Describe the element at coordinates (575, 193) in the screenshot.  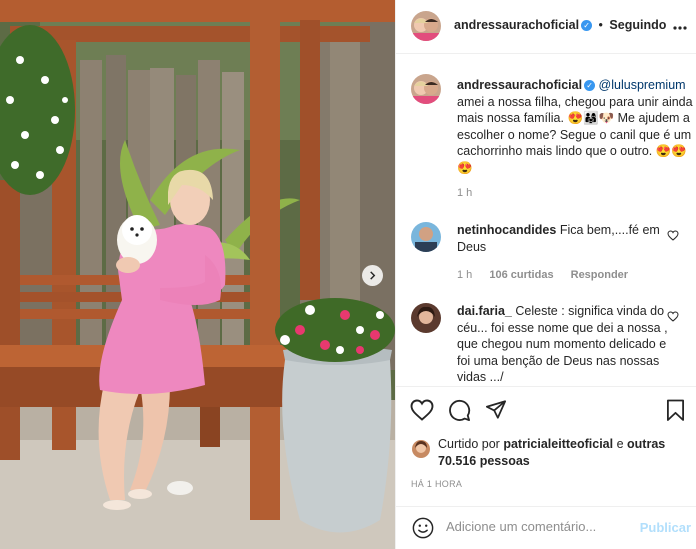
I see `caption-time: 1 h` at that location.